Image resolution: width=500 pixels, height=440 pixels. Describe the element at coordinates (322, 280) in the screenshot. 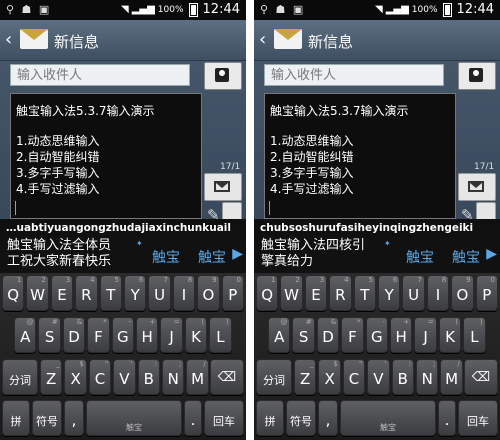

I see `key-hint: 3` at that location.